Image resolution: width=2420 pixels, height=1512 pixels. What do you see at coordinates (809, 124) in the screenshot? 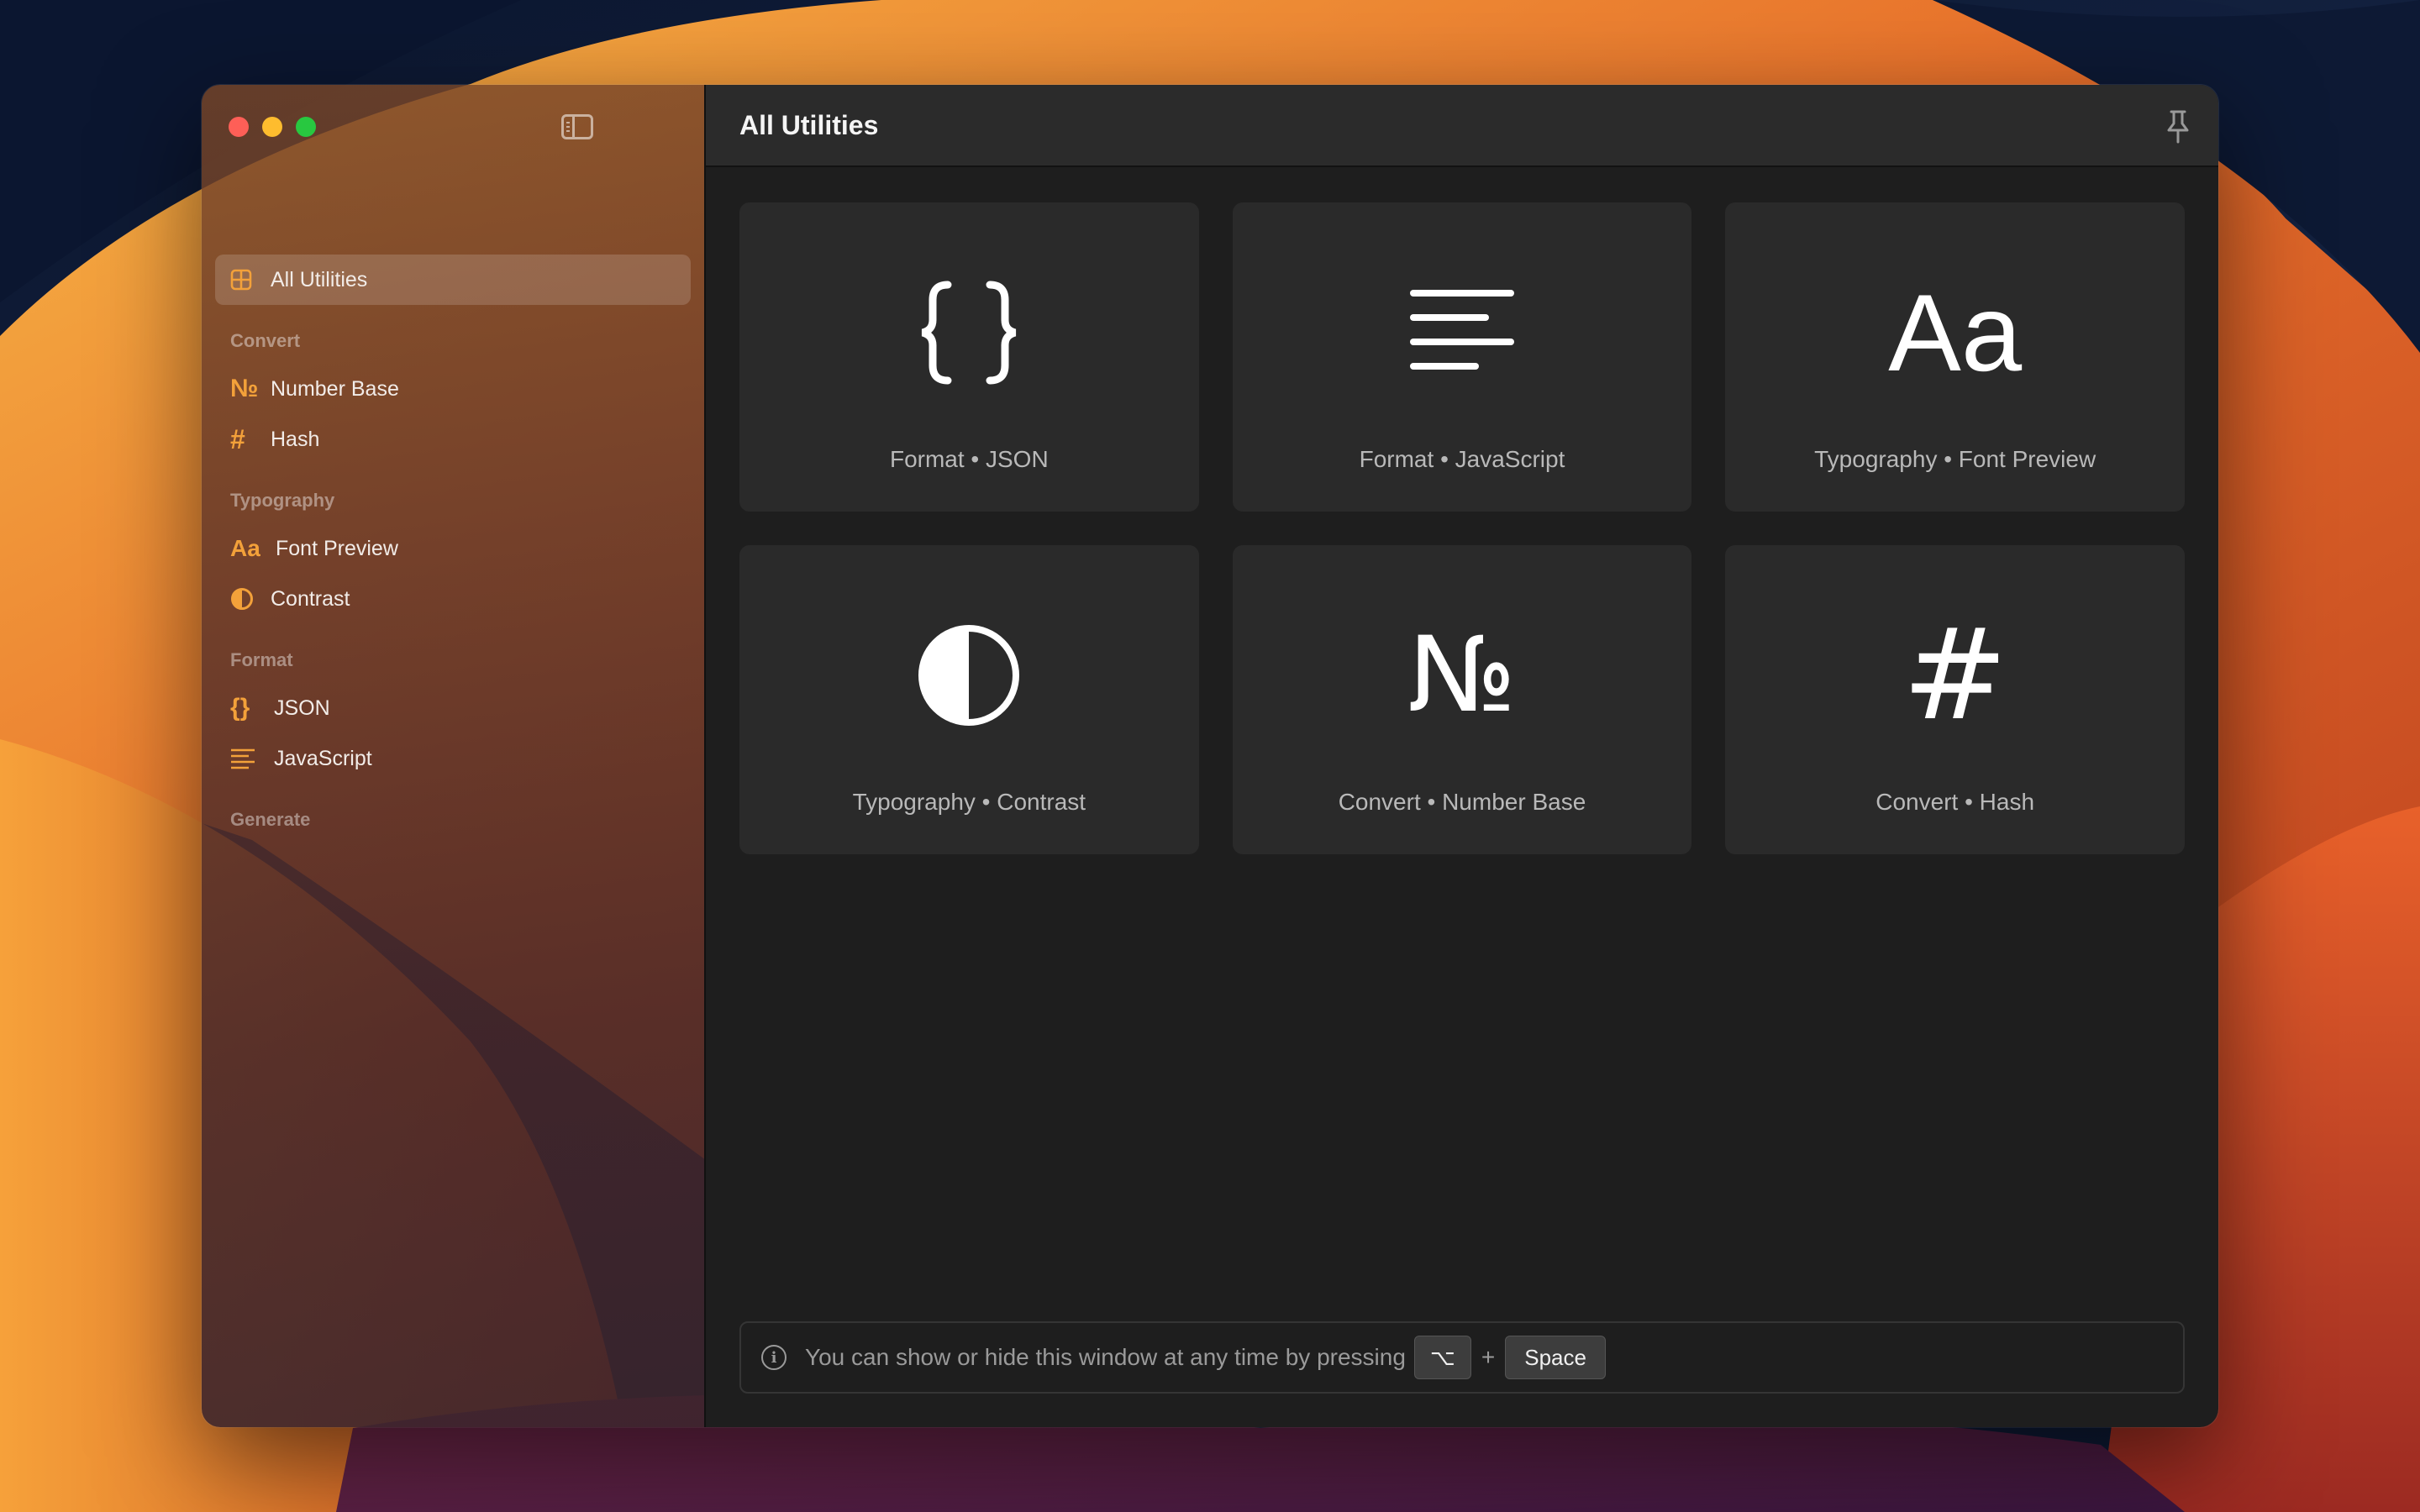
I see `page-title: All Utilities` at bounding box center [809, 124].